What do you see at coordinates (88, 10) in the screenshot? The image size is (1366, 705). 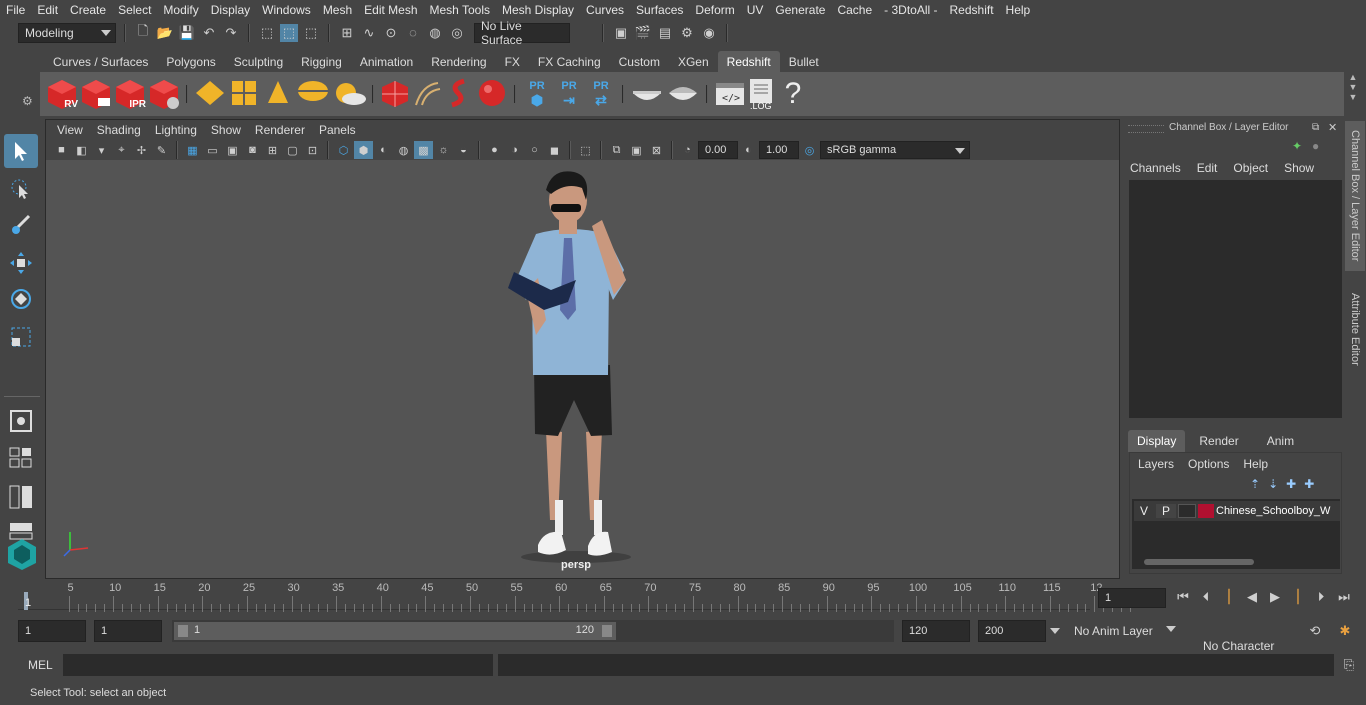 I see `menu-create: Create` at bounding box center [88, 10].